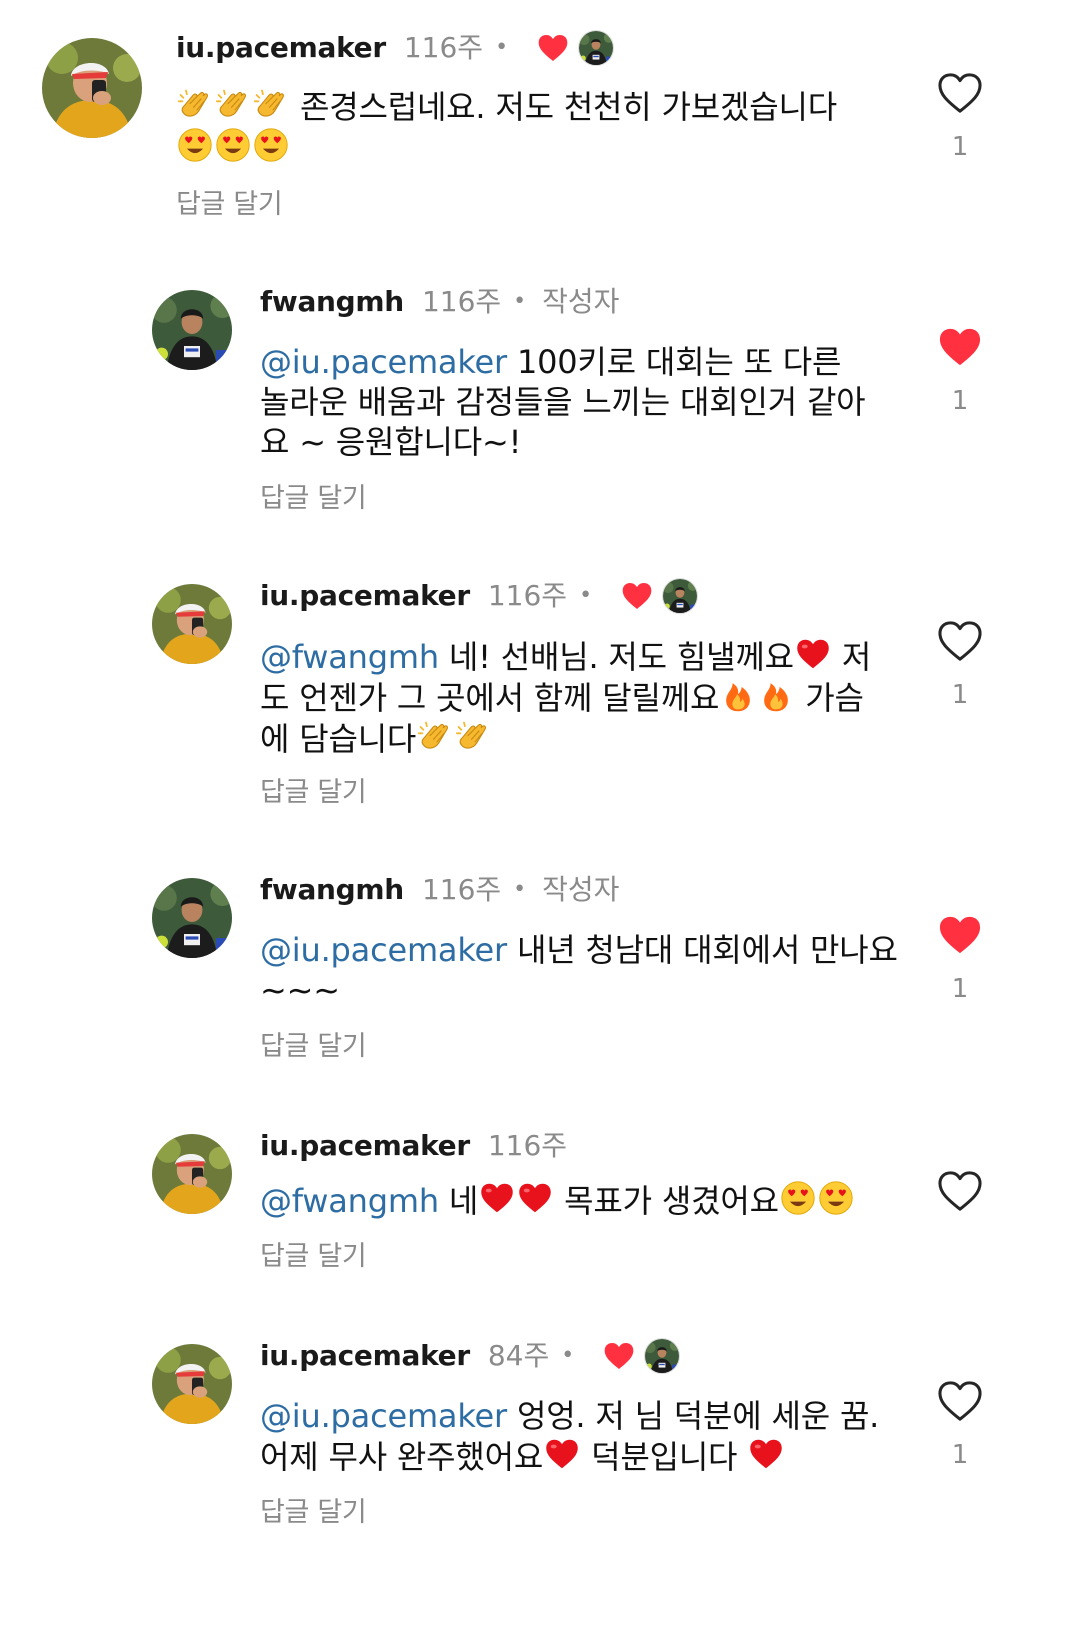 Image resolution: width=1080 pixels, height=1635 pixels. Describe the element at coordinates (580, 970) in the screenshot. I see `comment-text: @iu.pacemaker 내년 청남대 대회에서 만나요 ~~~` at that location.